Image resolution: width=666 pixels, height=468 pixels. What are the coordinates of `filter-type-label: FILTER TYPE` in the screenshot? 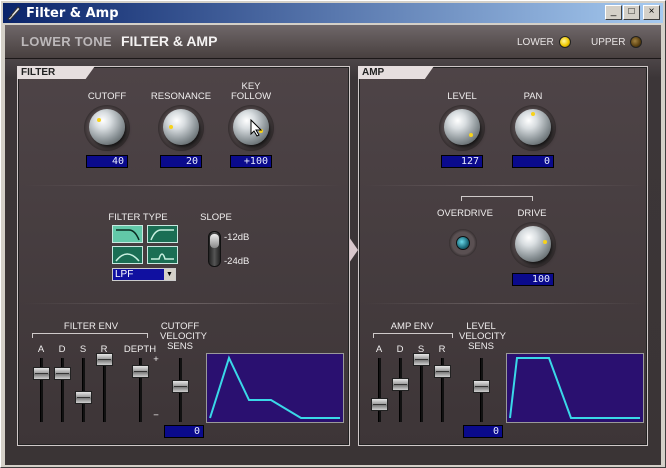 It's located at (138, 217).